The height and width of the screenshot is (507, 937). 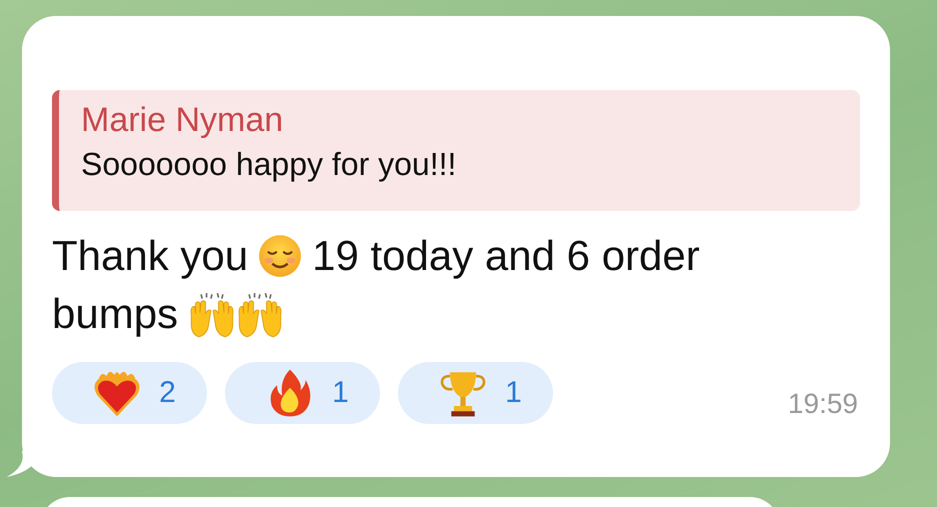 What do you see at coordinates (182, 121) in the screenshot?
I see `reply-author: Marie Nyman` at bounding box center [182, 121].